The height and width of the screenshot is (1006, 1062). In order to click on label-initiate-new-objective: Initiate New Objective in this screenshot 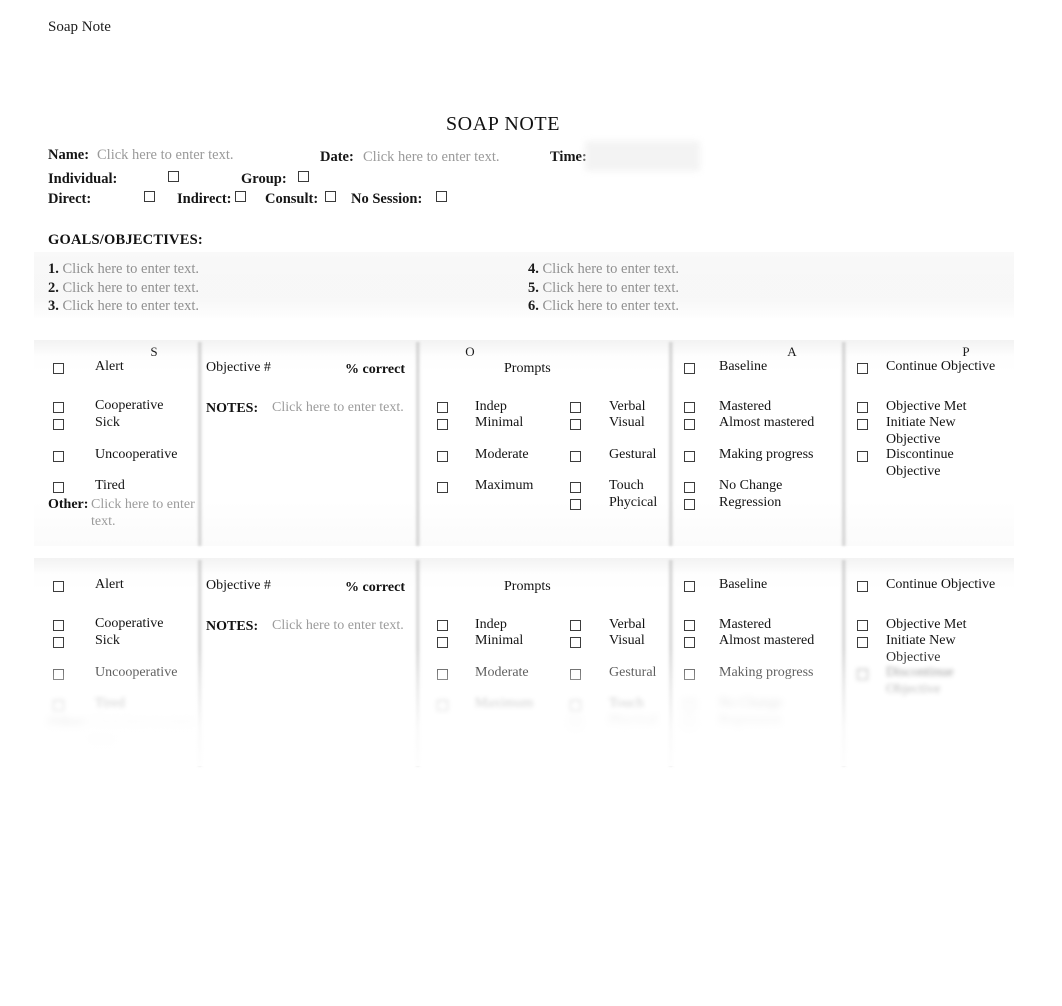, I will do `click(921, 431)`.